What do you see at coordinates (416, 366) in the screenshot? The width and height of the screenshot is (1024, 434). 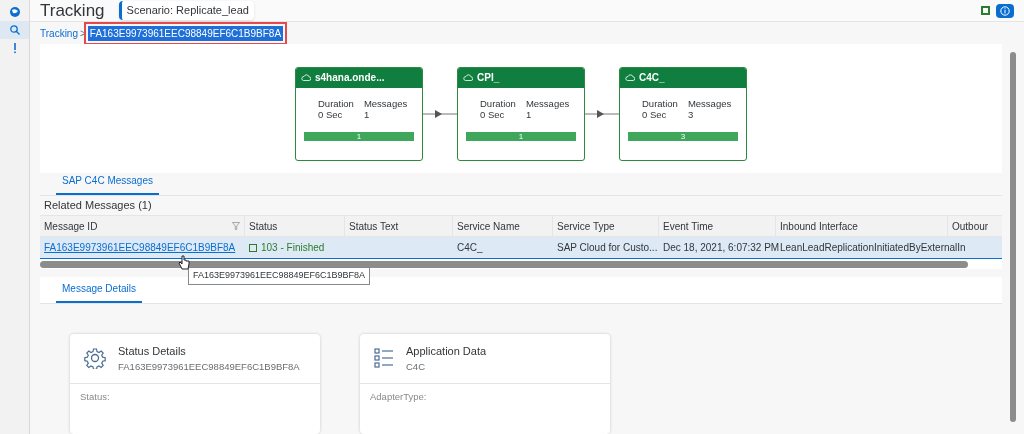 I see `card-subtitle: C4C` at bounding box center [416, 366].